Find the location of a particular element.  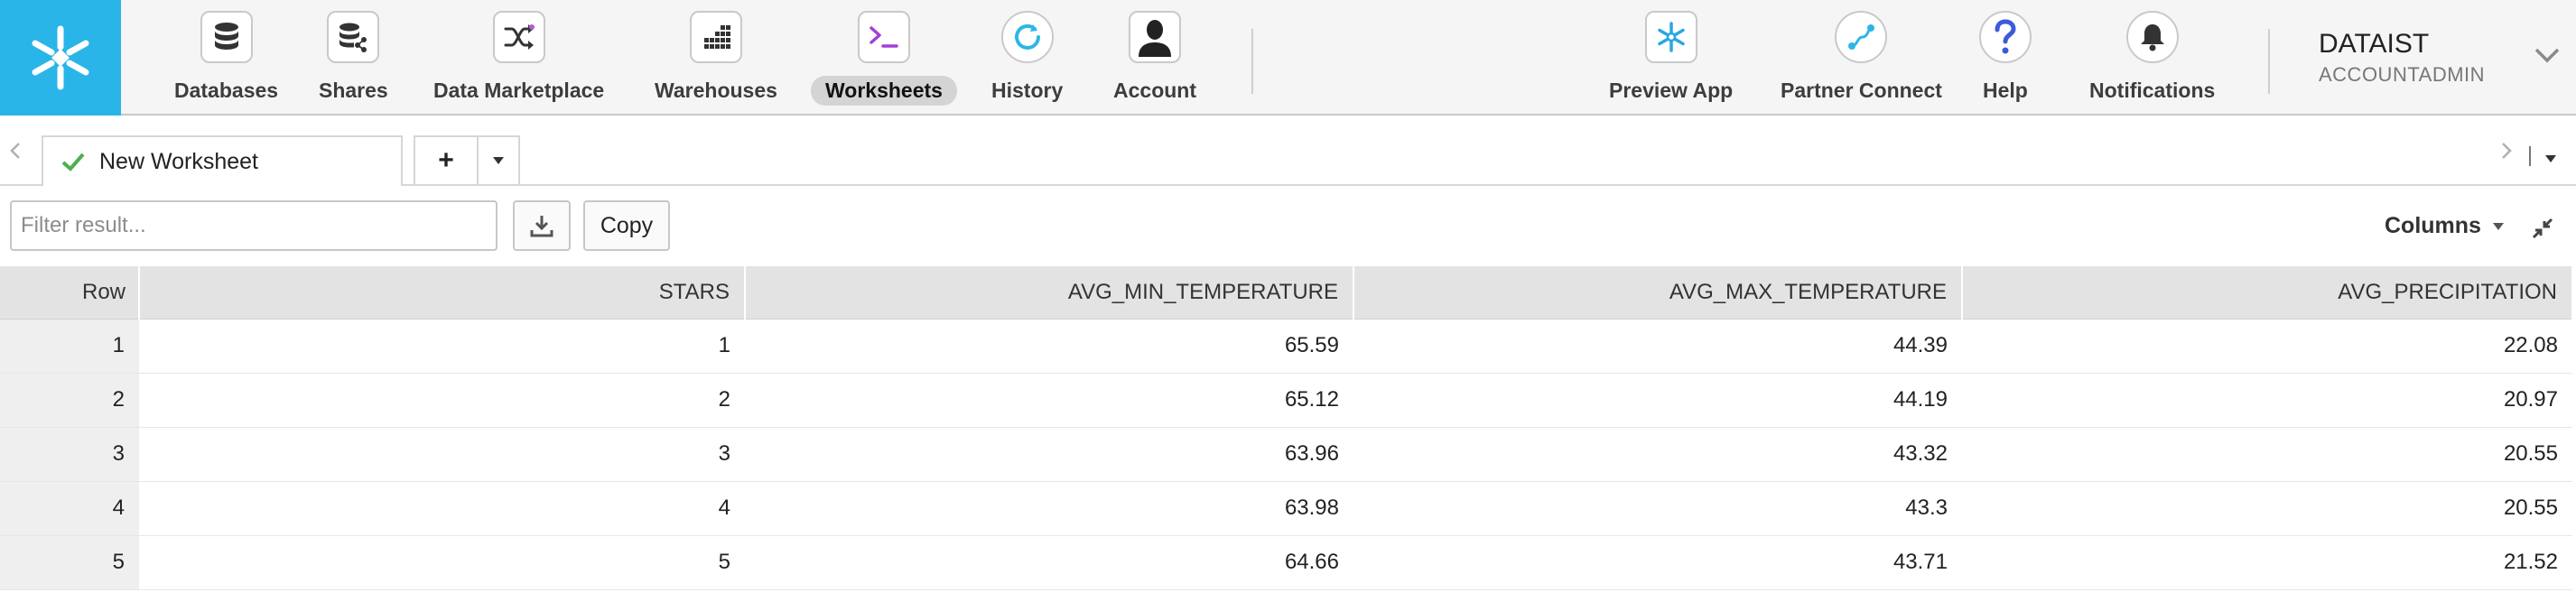

tab-label: New Worksheet is located at coordinates (178, 161).